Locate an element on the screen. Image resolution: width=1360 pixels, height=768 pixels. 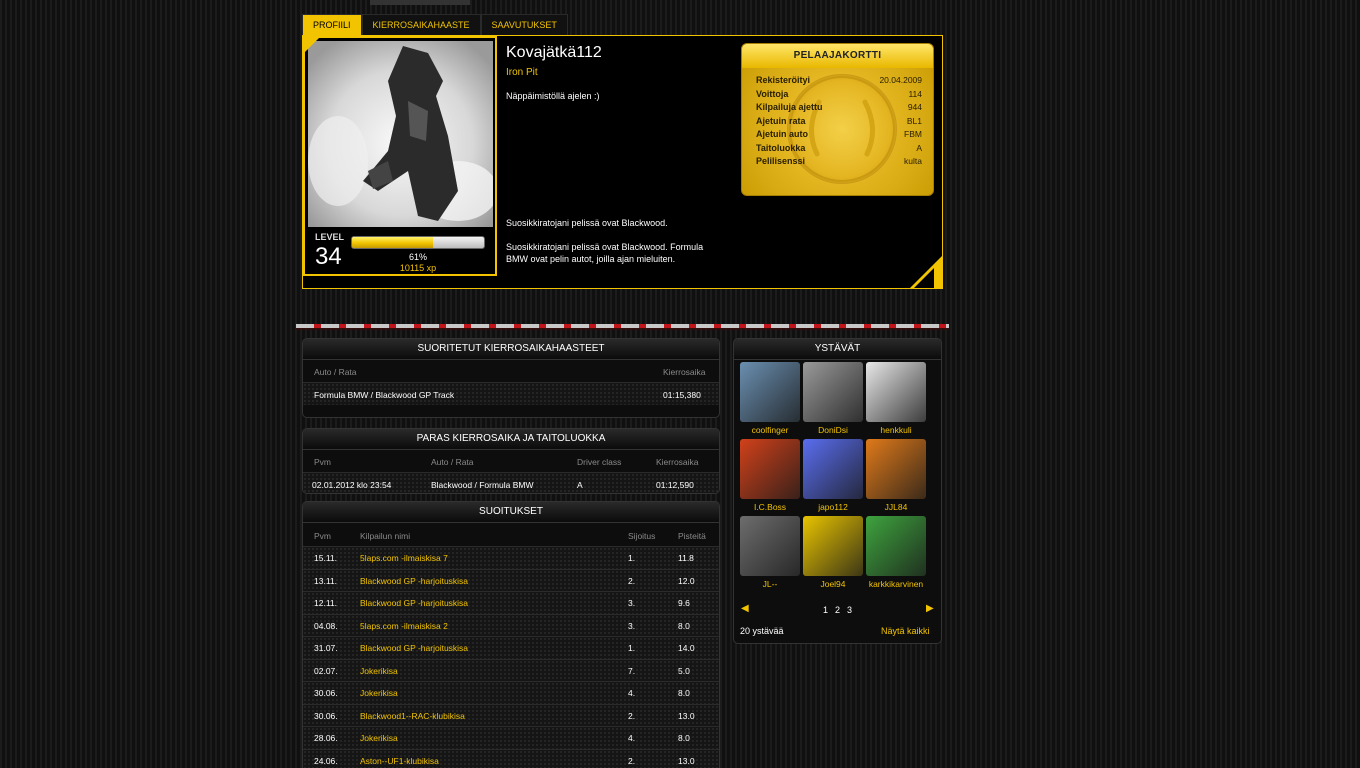
race-date: 13.11. is located at coordinates (326, 580).